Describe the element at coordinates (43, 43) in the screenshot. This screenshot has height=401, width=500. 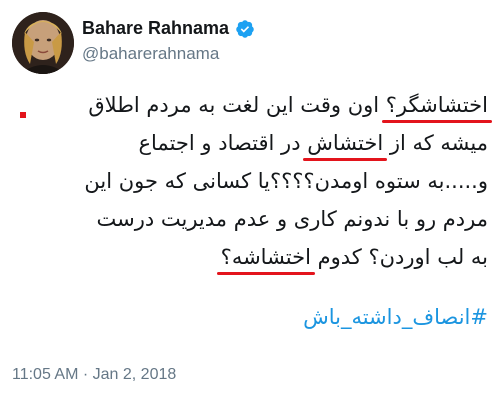
I see `avatar` at that location.